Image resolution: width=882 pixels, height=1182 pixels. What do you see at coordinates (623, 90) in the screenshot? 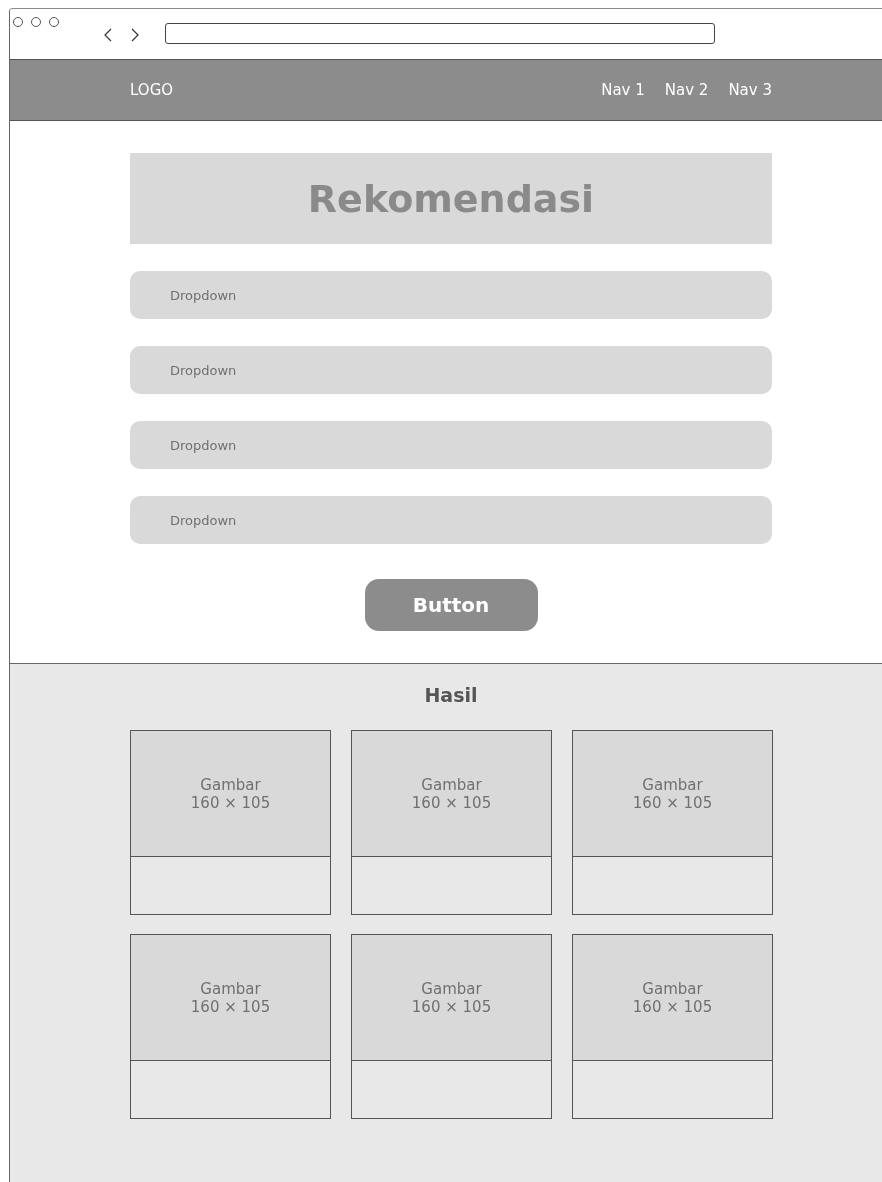
I see `nav-link: Nav 1` at bounding box center [623, 90].